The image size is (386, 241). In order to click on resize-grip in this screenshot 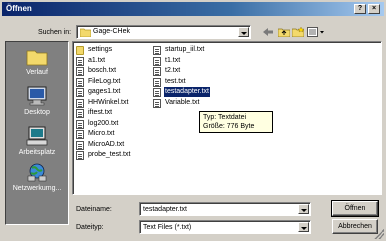, I will do `click(379, 234)`.